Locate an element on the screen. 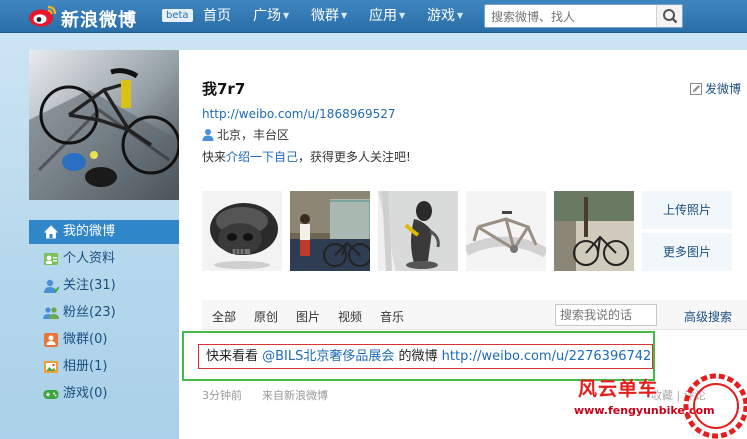  sina-weibo-logo: 新浪微博 beta is located at coordinates (110, 17).